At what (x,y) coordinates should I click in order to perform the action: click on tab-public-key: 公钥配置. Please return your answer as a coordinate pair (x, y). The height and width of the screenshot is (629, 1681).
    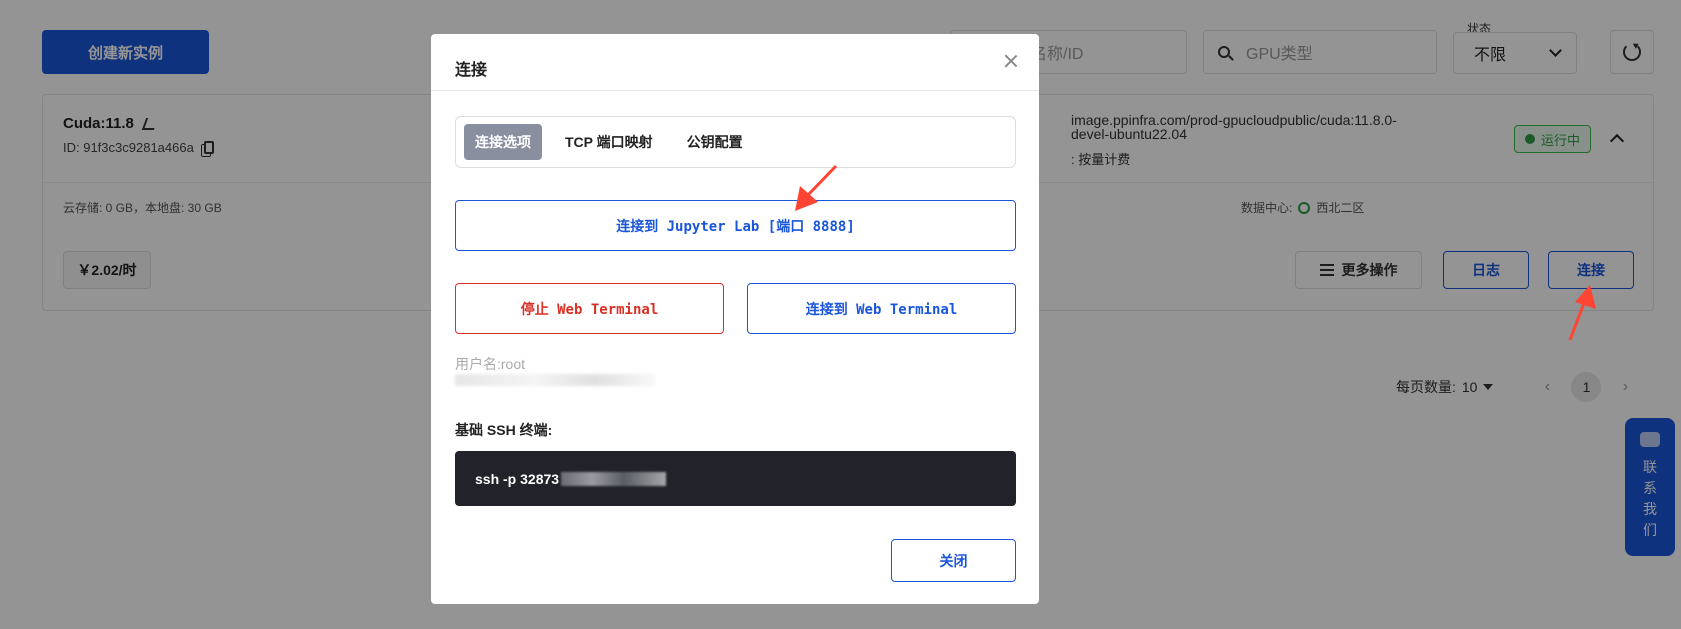
    Looking at the image, I should click on (715, 142).